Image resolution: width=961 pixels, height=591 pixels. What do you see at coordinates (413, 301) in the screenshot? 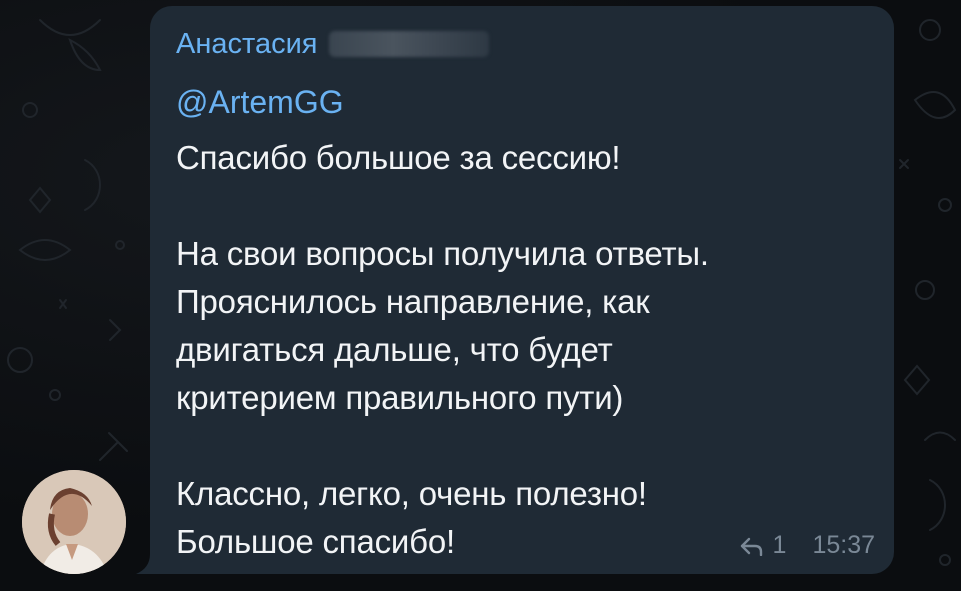
I see `message-line: Прояснилось направление, как` at bounding box center [413, 301].